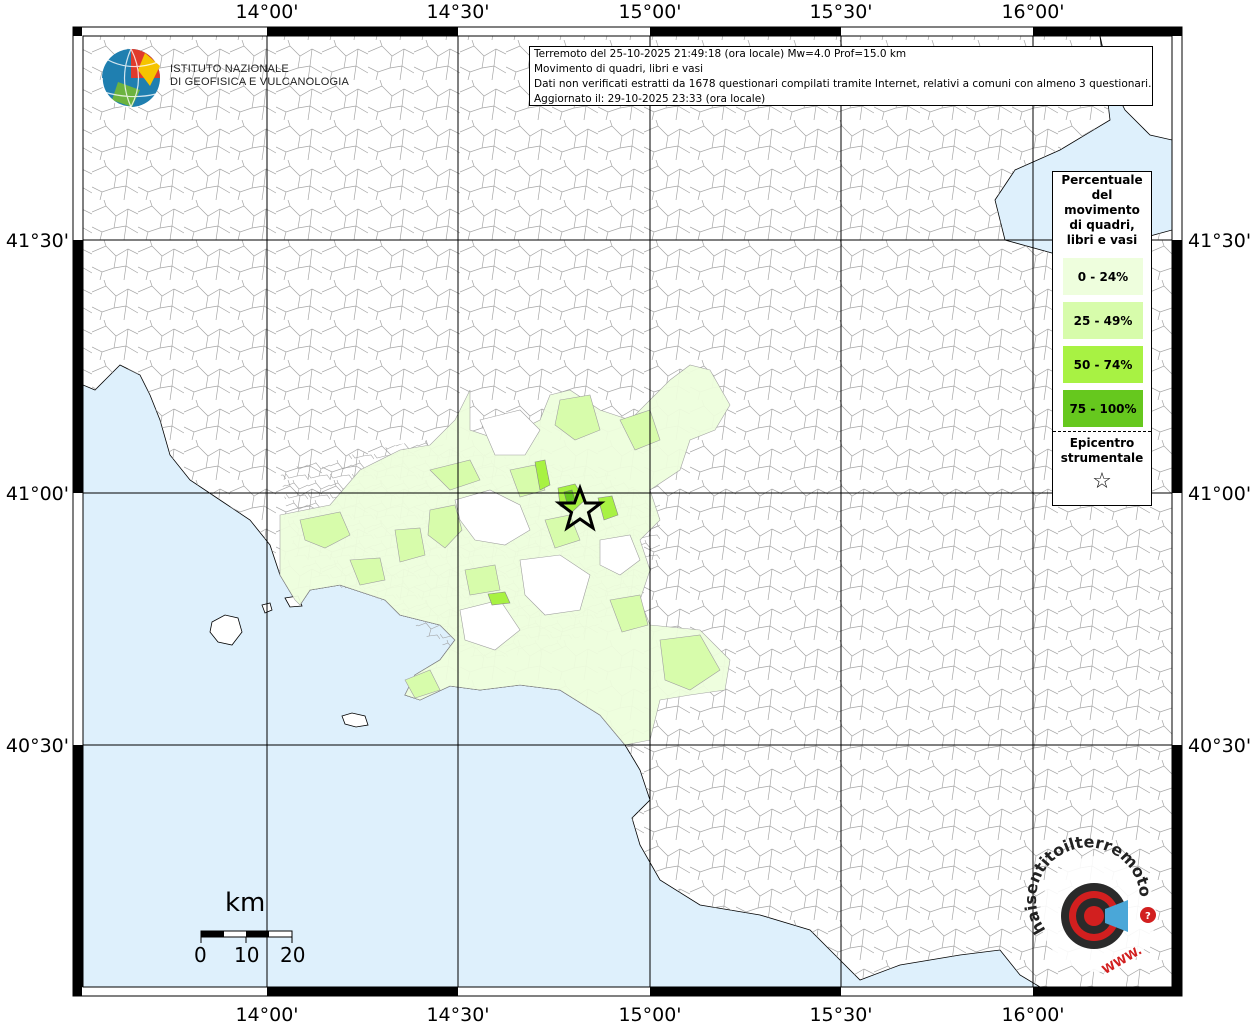 Image resolution: width=1255 pixels, height=1024 pixels. I want to click on scale-tick-20: 20, so click(293, 955).